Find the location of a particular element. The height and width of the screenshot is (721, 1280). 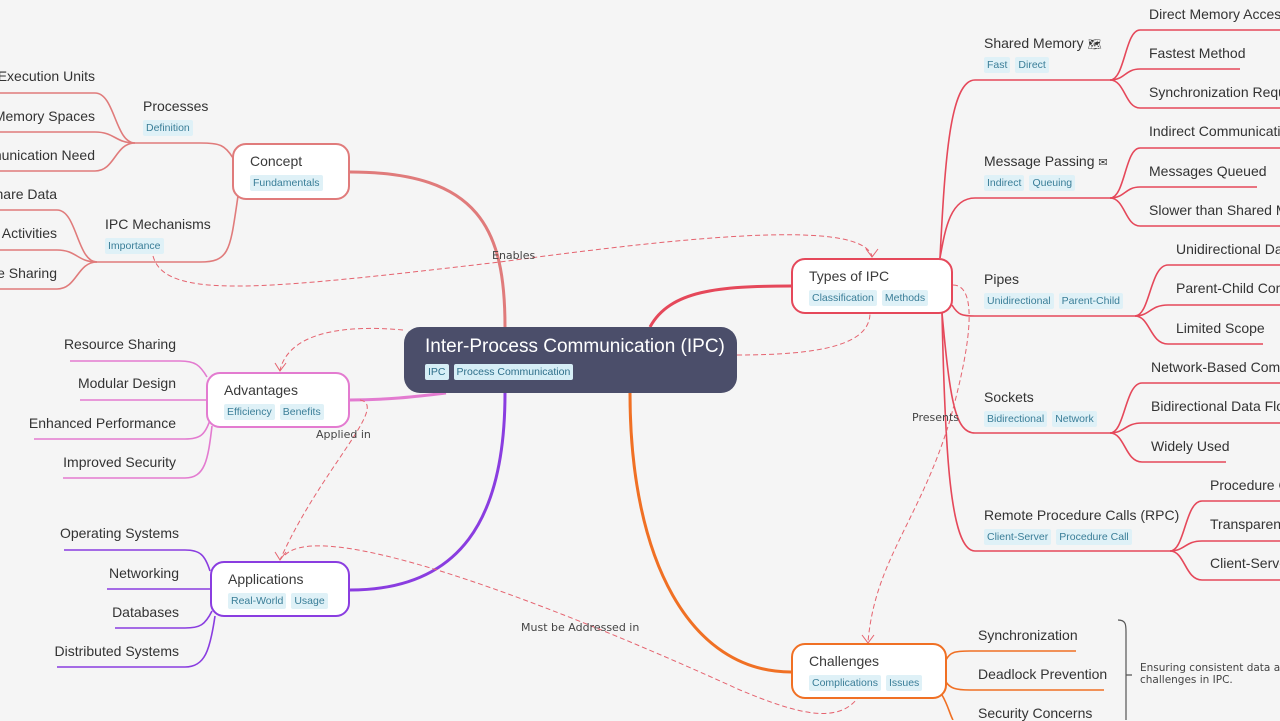

tag: Issues is located at coordinates (904, 683).